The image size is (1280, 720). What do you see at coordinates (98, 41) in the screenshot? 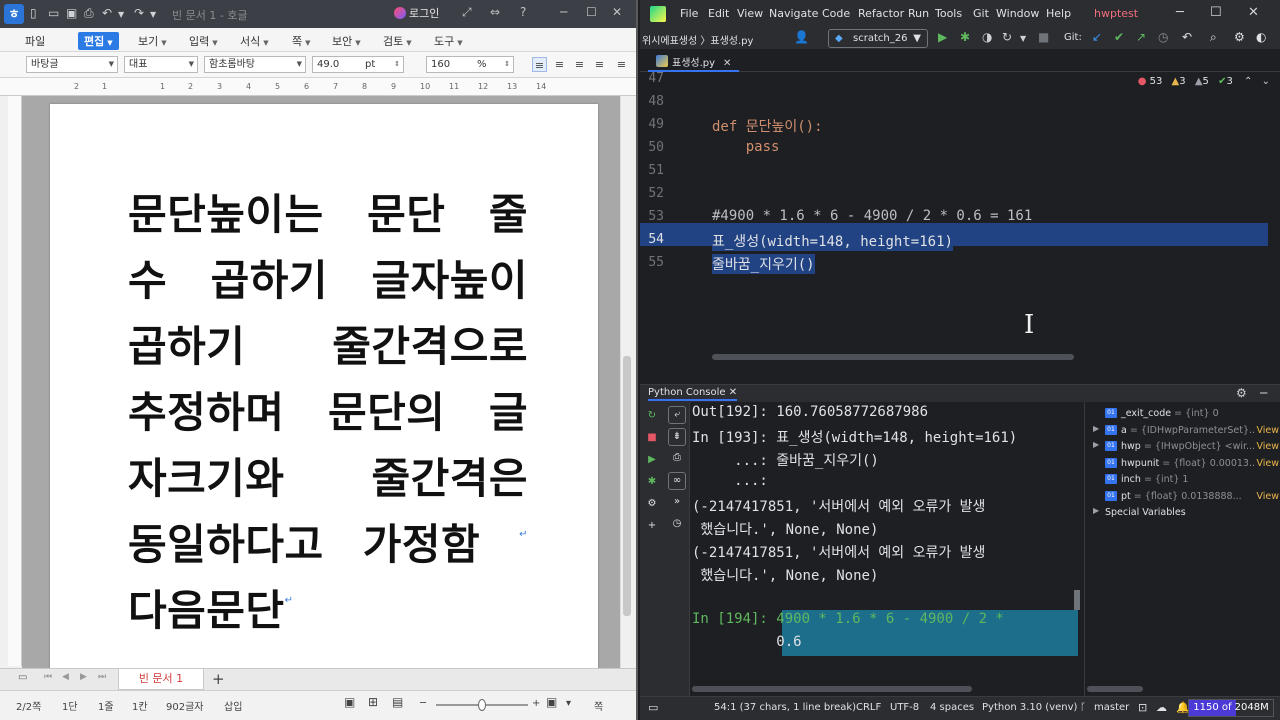
I see `menu-edit: 편집 ▼` at bounding box center [98, 41].